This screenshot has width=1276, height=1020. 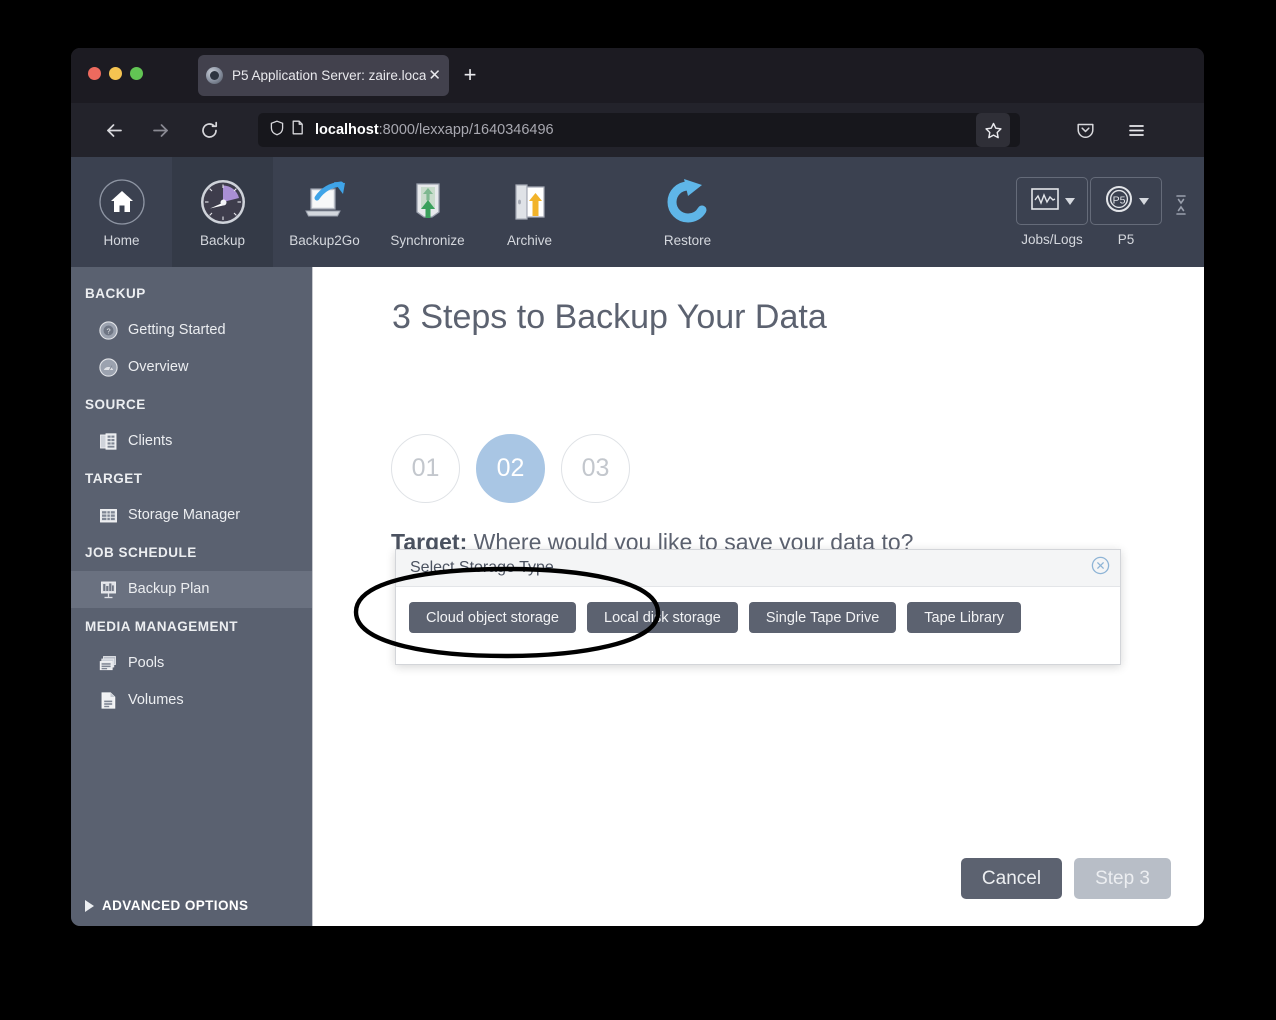 I want to click on sidebar-item-pools: Pools, so click(x=191, y=663).